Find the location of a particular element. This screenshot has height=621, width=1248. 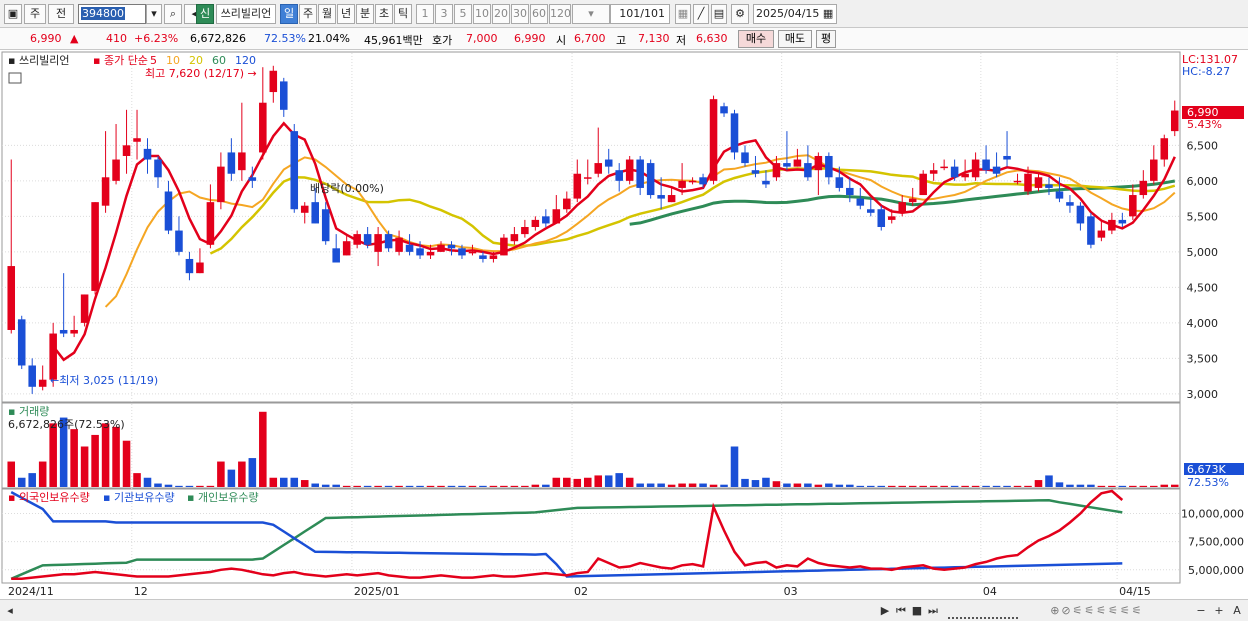

zoom-out-button: − is located at coordinates (1201, 611).